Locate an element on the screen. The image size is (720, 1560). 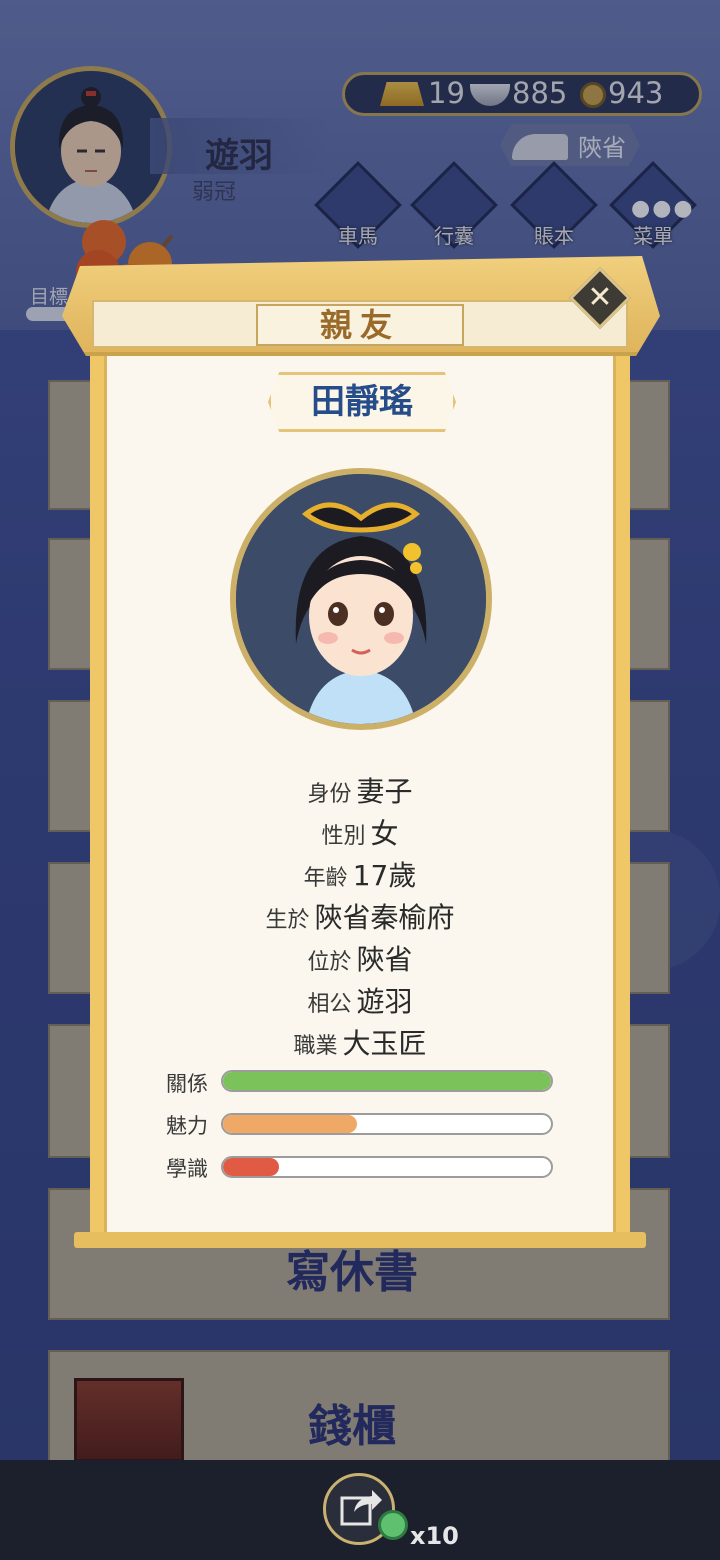
info-row-birthplace: 生於 陝省秦榆府 is located at coordinates (360, 916).